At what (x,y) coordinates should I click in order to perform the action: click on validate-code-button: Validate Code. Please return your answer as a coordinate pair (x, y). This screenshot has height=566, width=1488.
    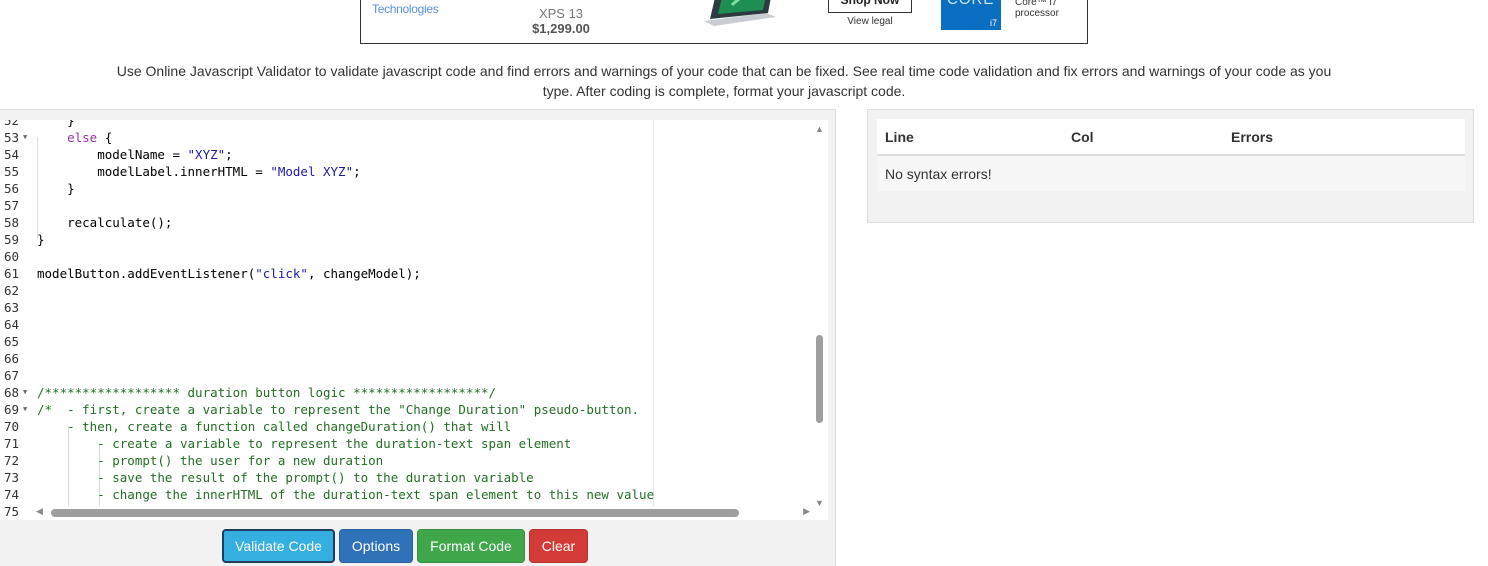
    Looking at the image, I should click on (278, 546).